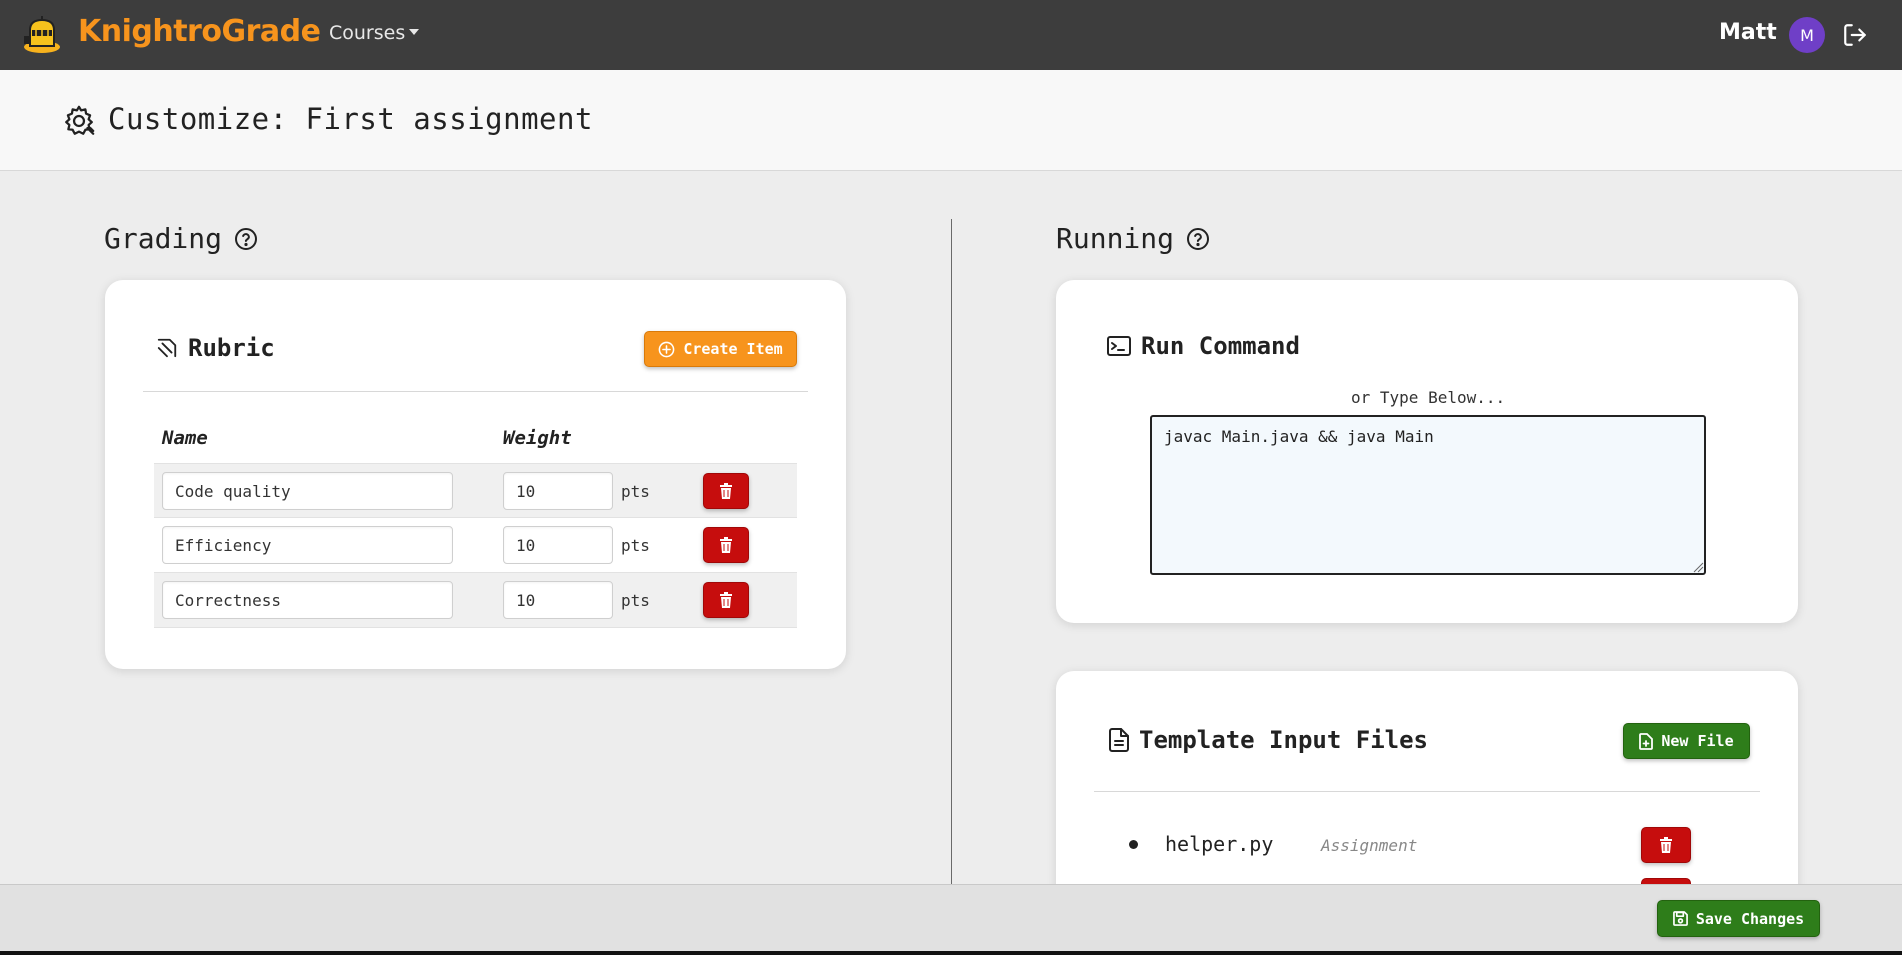 This screenshot has width=1902, height=955. I want to click on template-files-title-label: Template Input Files, so click(1283, 740).